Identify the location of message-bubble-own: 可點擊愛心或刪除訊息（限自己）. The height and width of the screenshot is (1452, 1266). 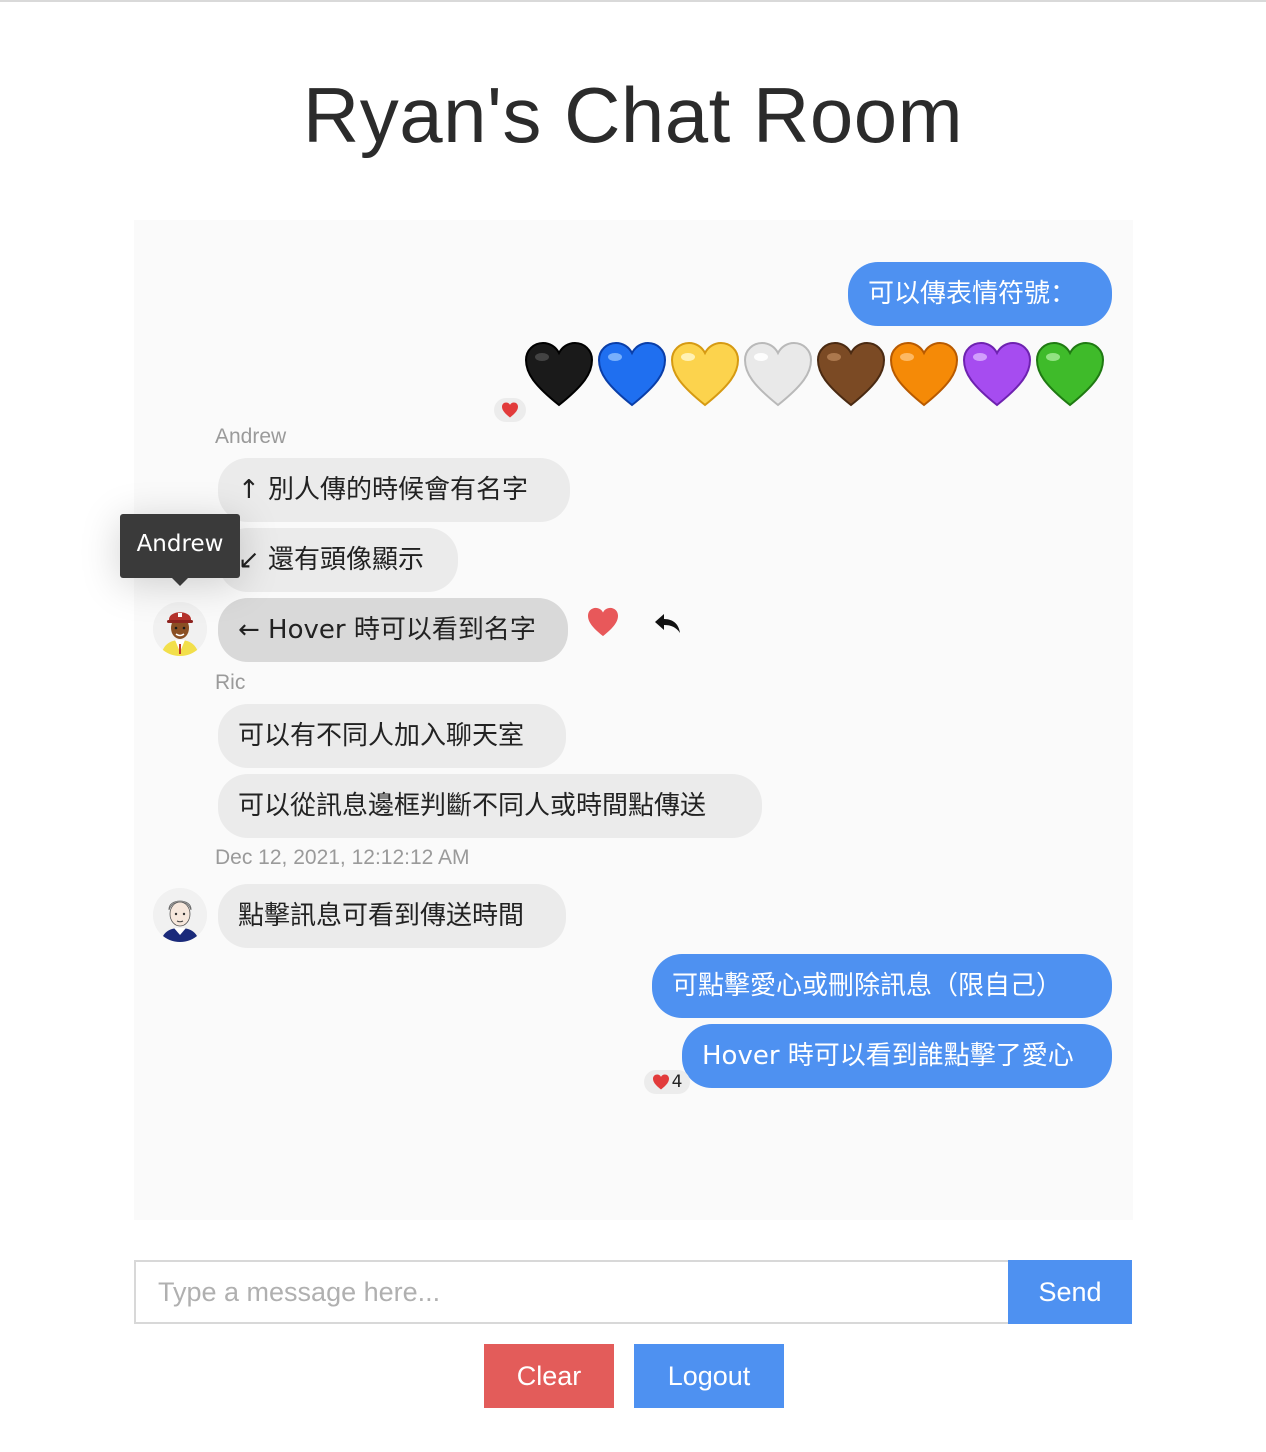
(882, 986).